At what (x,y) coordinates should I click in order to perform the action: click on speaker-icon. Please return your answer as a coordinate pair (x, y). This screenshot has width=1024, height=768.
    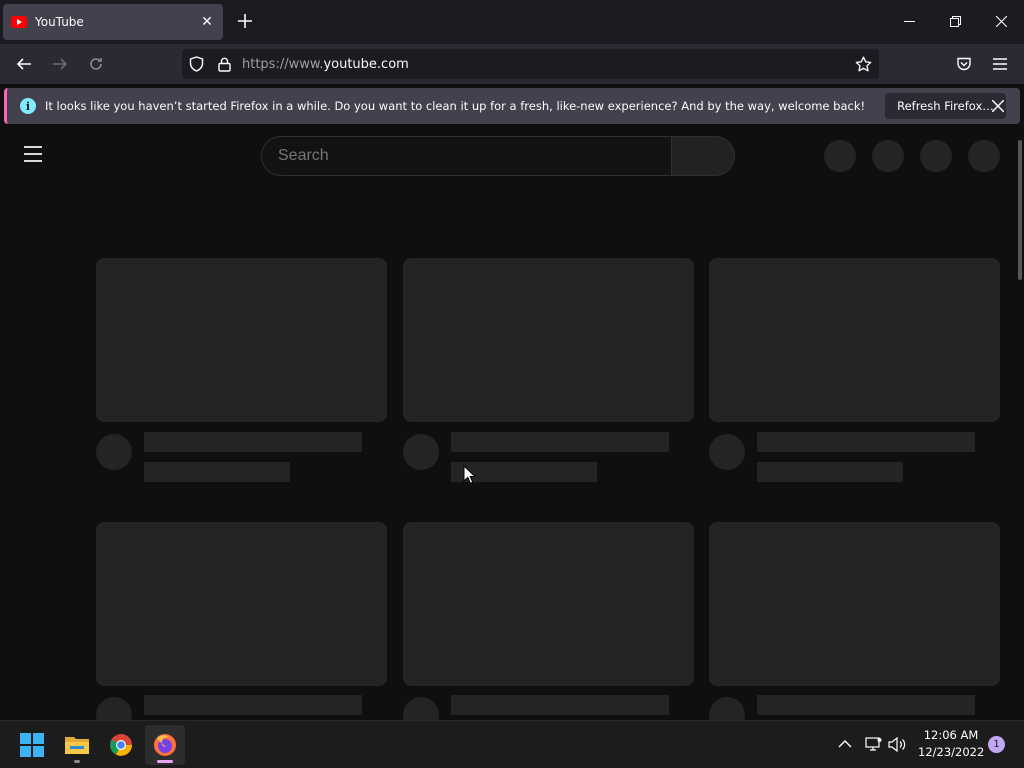
    Looking at the image, I should click on (897, 744).